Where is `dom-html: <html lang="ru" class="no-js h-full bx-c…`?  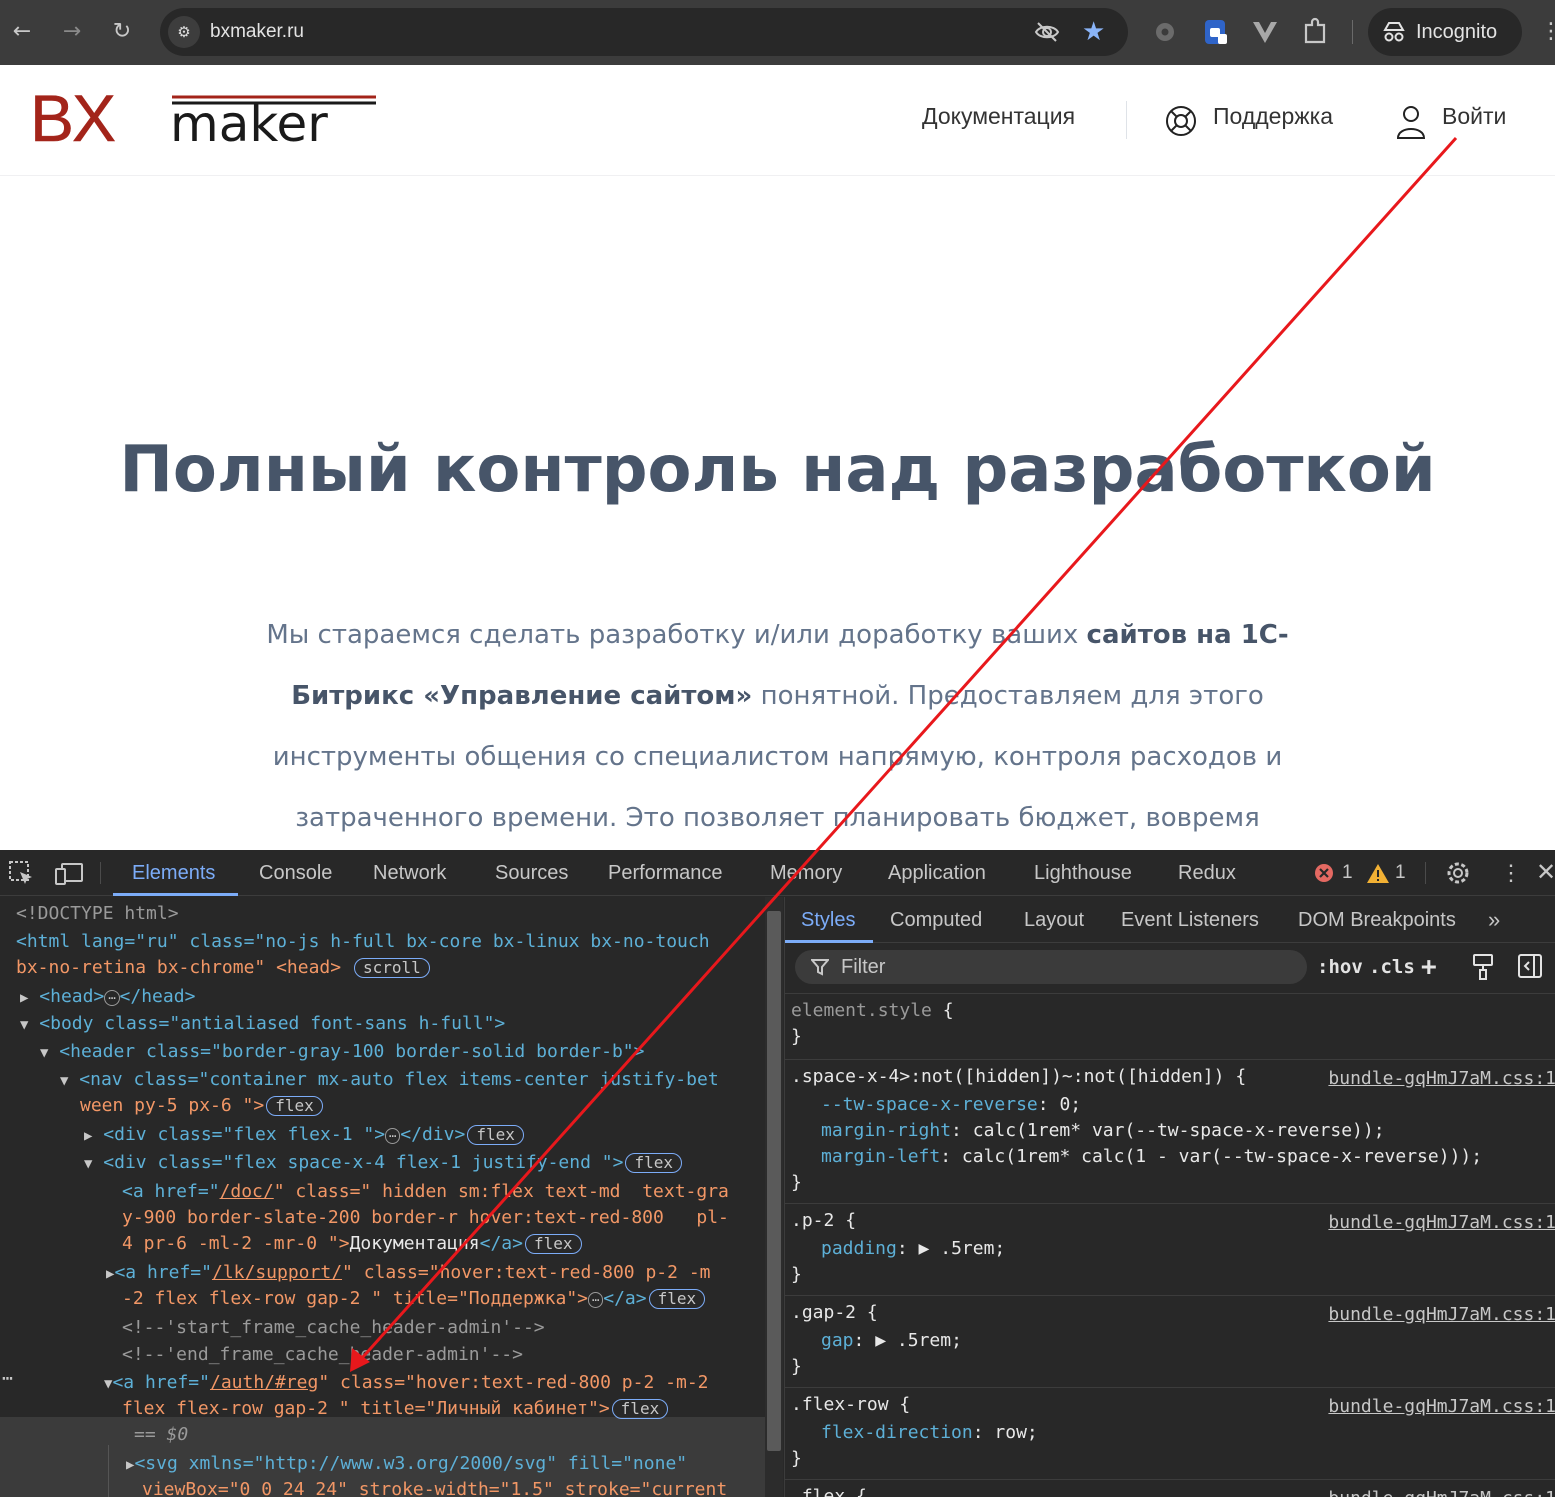 dom-html: <html lang="ru" class="no-js h-full bx-c… is located at coordinates (363, 942).